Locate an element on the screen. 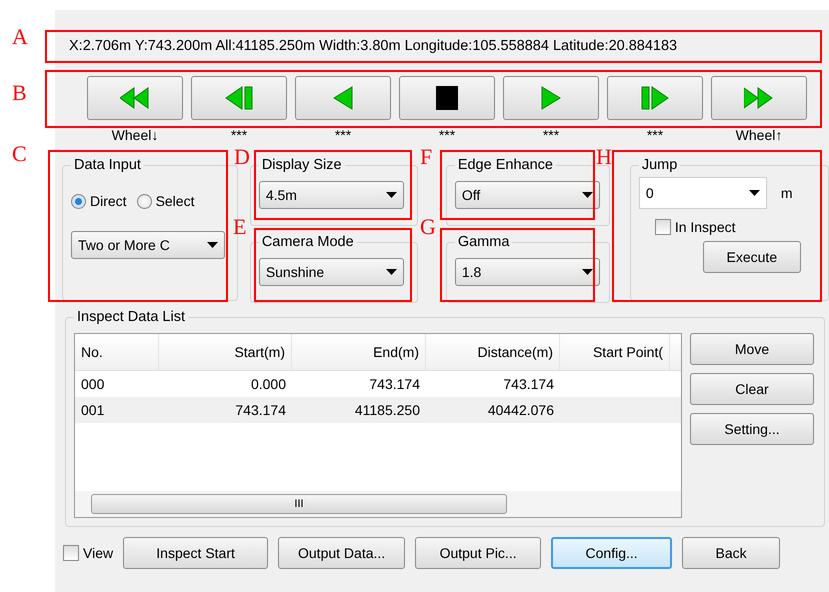 The height and width of the screenshot is (592, 829). column-header: No. is located at coordinates (117, 352).